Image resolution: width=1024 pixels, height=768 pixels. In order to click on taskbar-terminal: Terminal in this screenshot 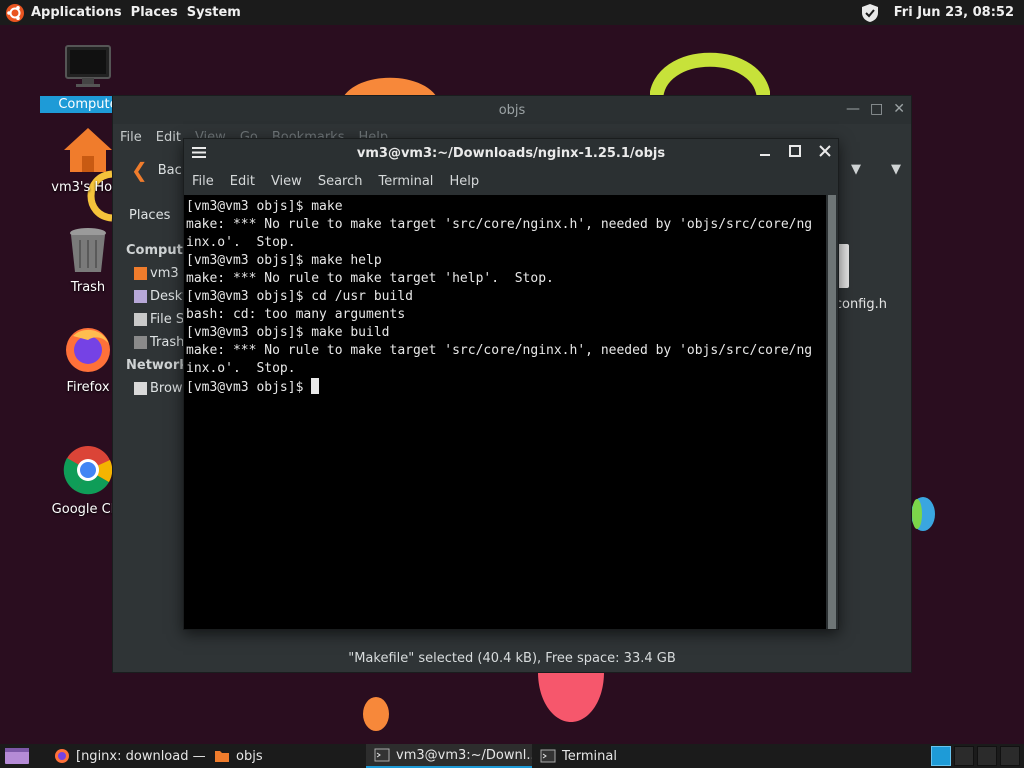, I will do `click(612, 756)`.